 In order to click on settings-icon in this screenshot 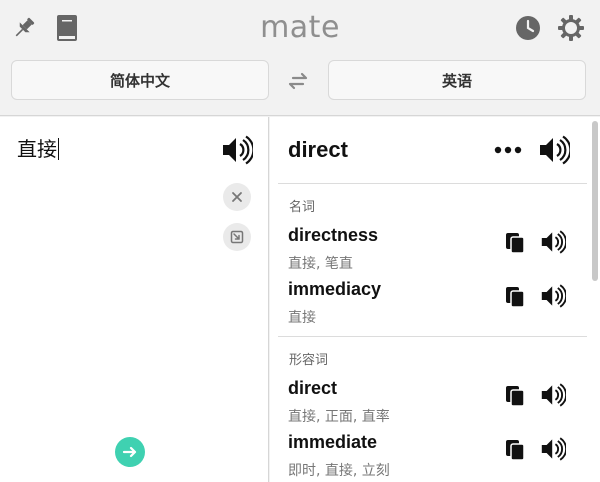, I will do `click(571, 28)`.